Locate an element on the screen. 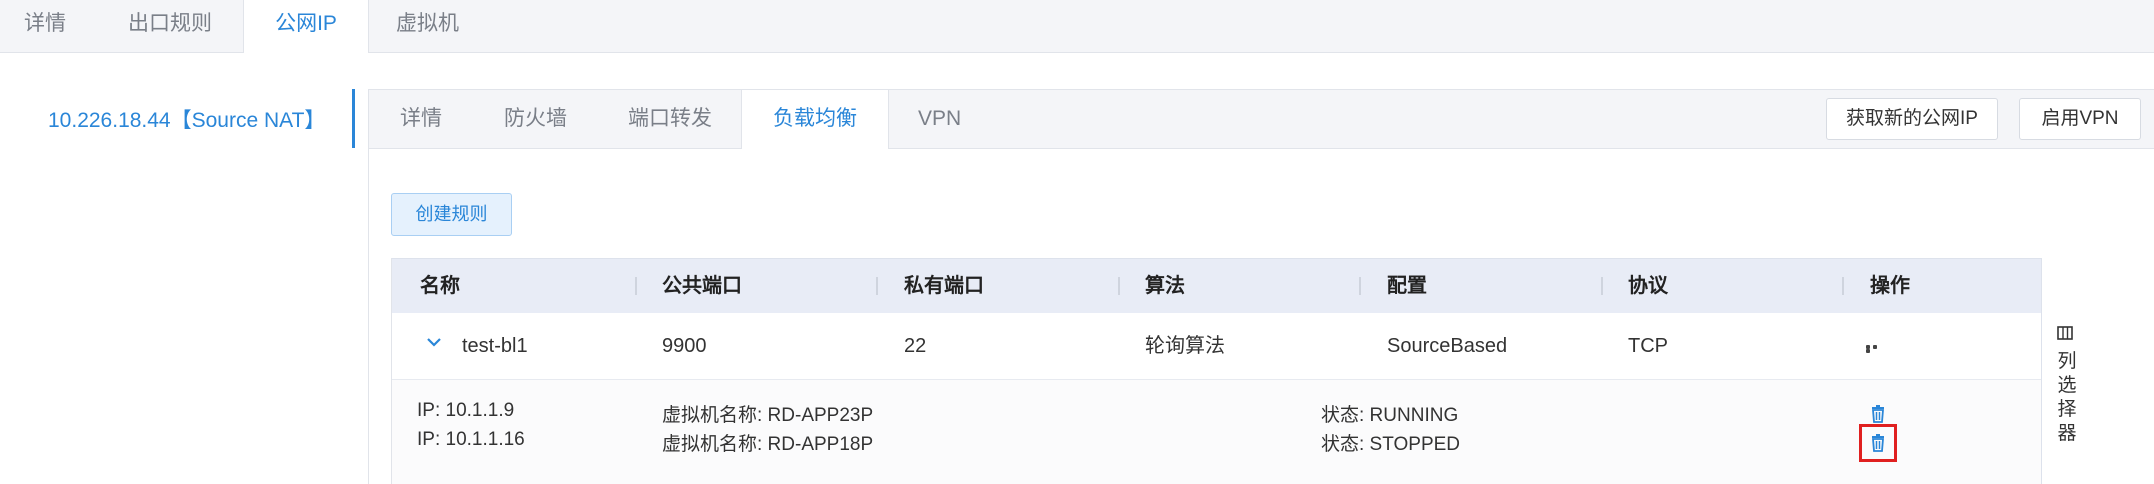  tab-port-forwarding: 端口转发 is located at coordinates (670, 119).